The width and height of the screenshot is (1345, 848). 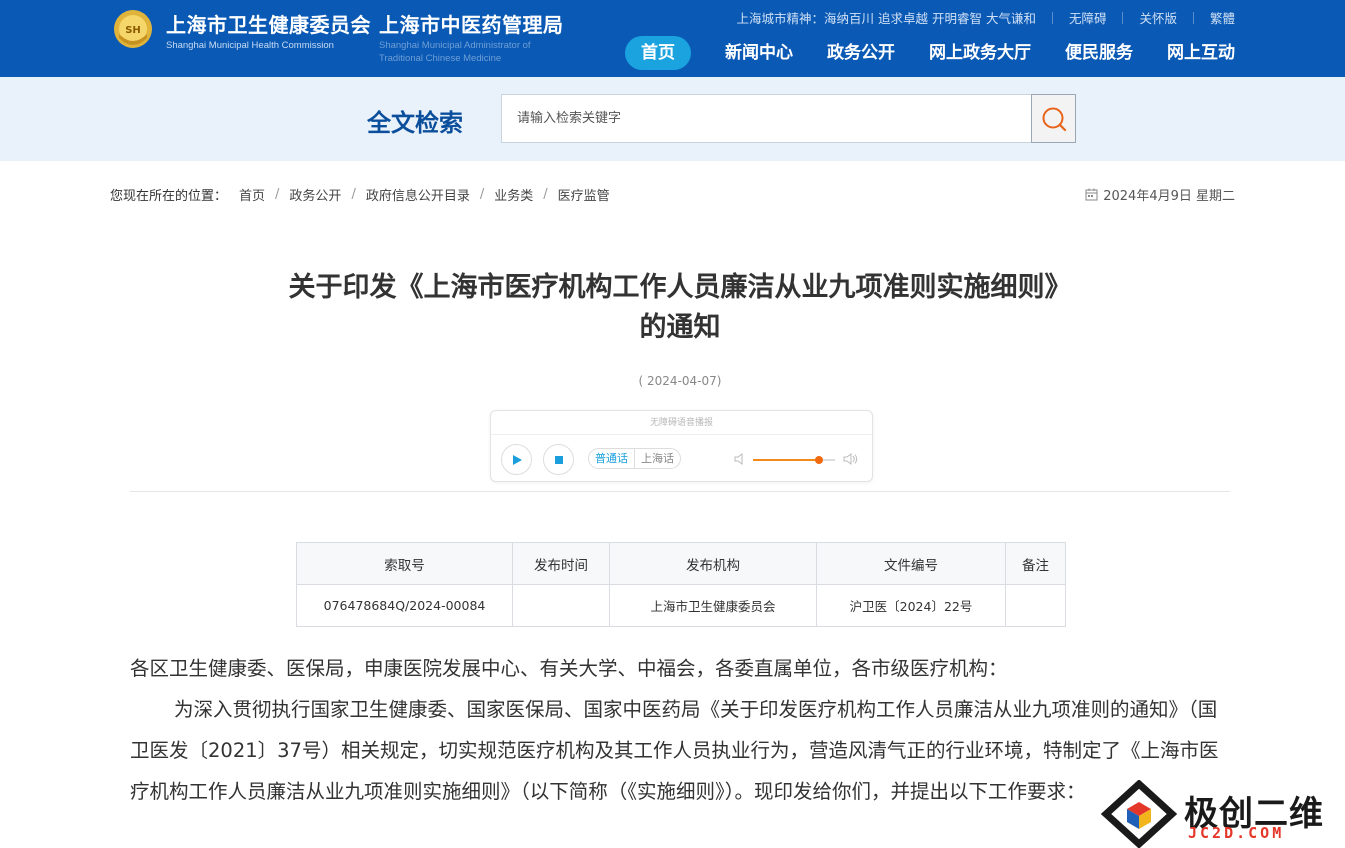 I want to click on health-commission-logo: SH, so click(x=133, y=29).